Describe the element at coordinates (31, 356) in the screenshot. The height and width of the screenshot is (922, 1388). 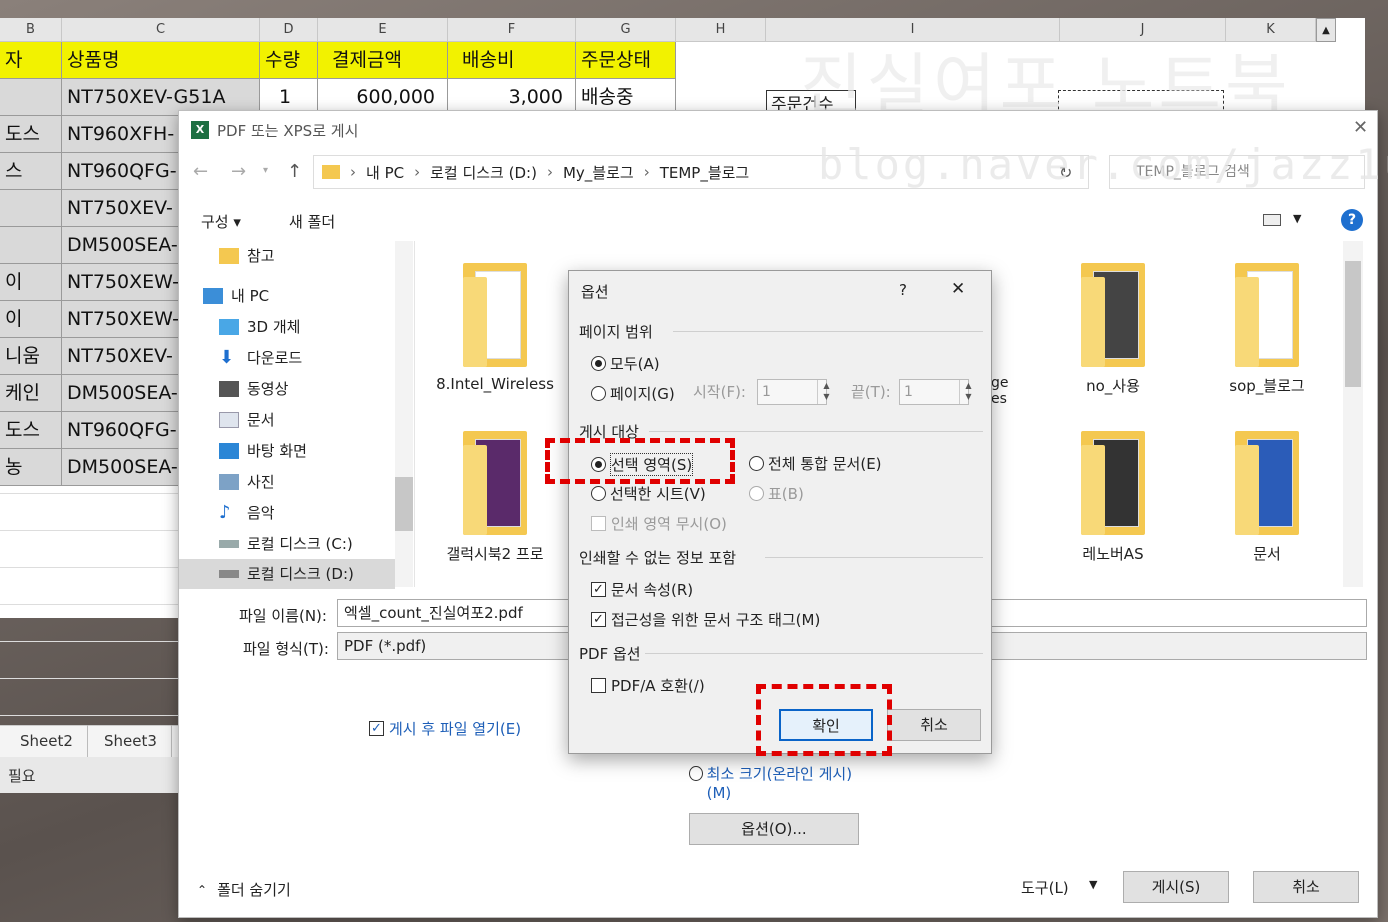
I see `cell-b: 니움` at that location.